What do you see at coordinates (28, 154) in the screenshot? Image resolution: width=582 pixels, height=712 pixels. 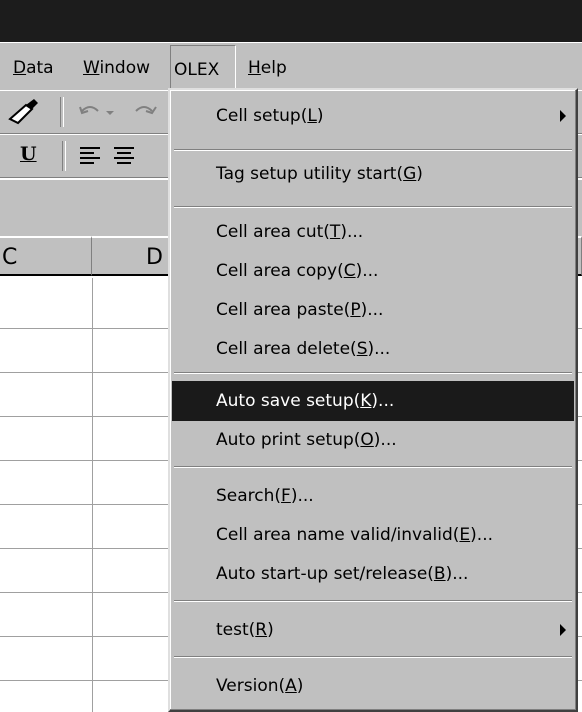 I see `underline-button: U` at bounding box center [28, 154].